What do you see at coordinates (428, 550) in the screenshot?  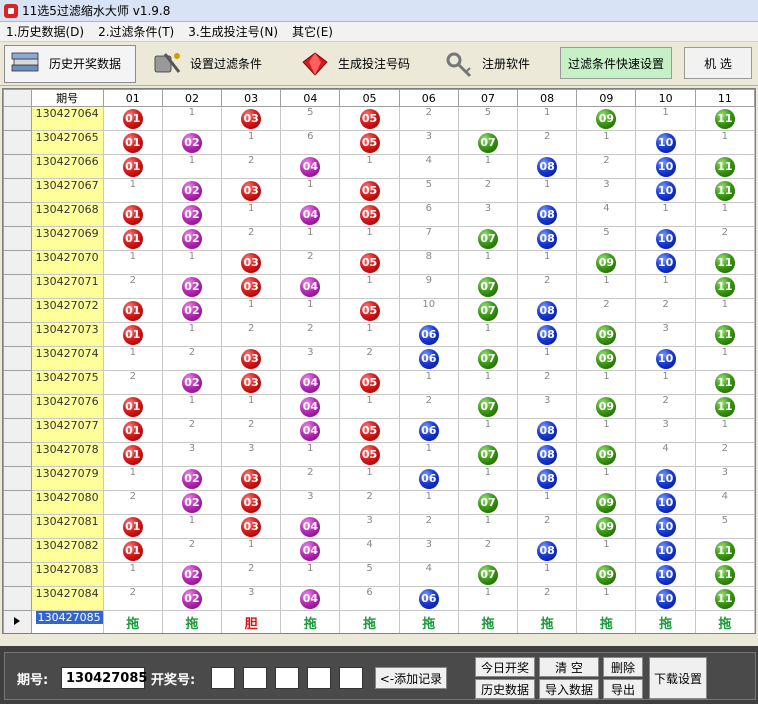 I see `miss-count-cell: 3` at bounding box center [428, 550].